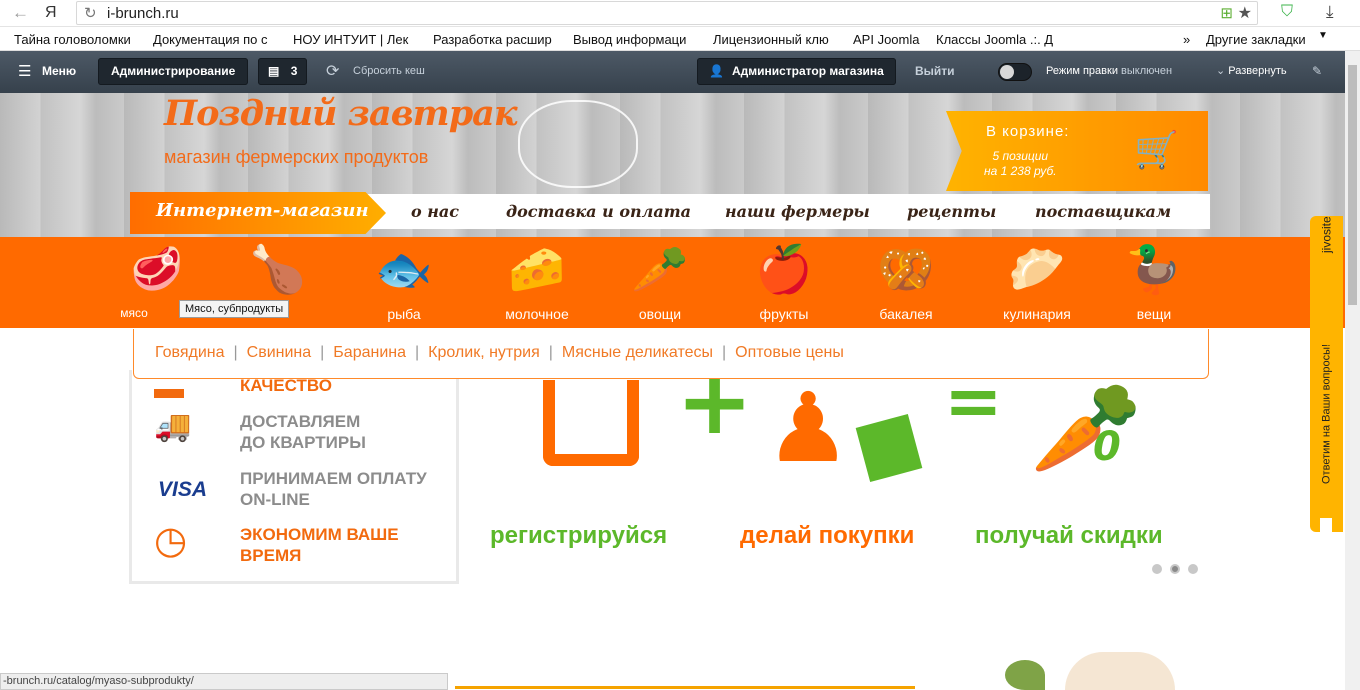  What do you see at coordinates (1186, 39) in the screenshot?
I see `more-bookmarks-icon: »` at bounding box center [1186, 39].